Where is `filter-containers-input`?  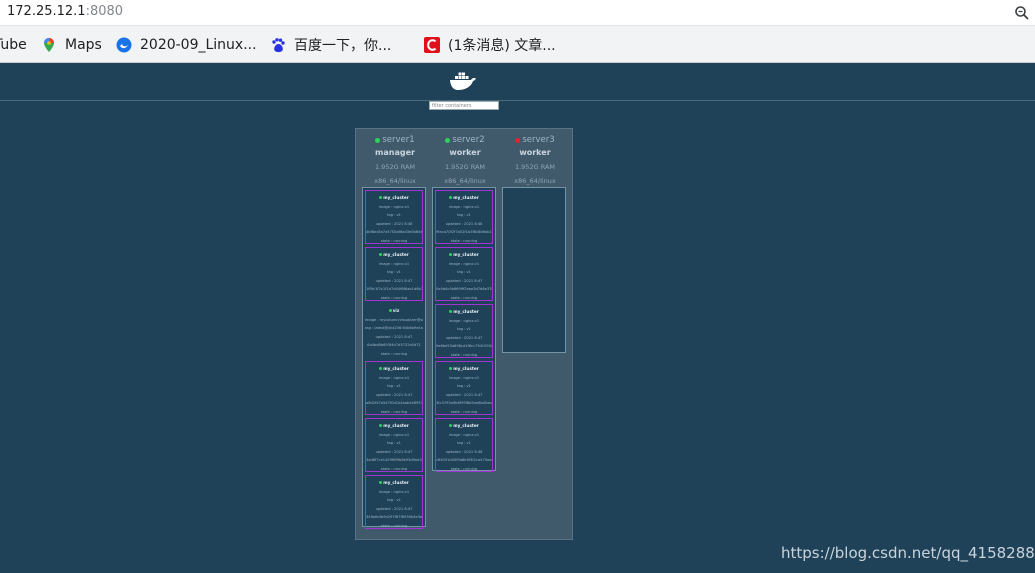 filter-containers-input is located at coordinates (464, 105).